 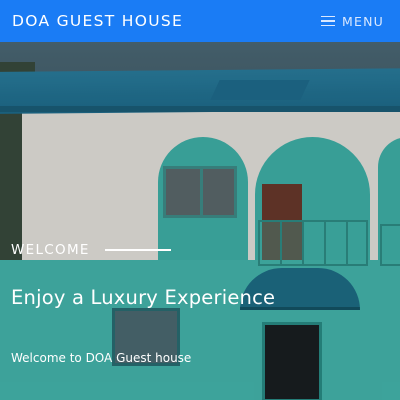 I want to click on top-navbar: DOA GUEST HOUSE MENU, so click(x=200, y=21).